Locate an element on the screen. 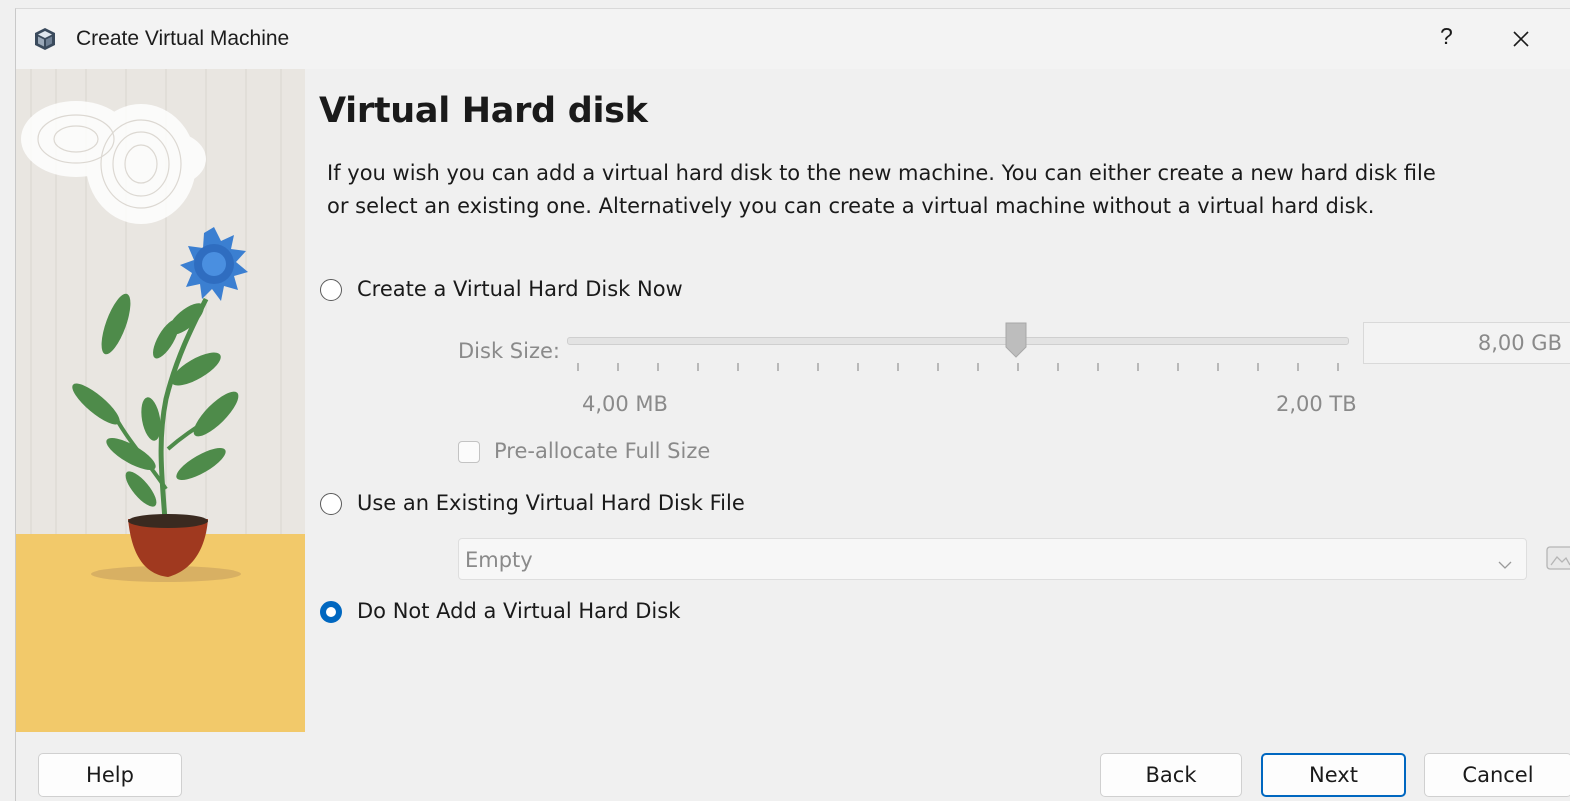  create-now-radio is located at coordinates (331, 290).